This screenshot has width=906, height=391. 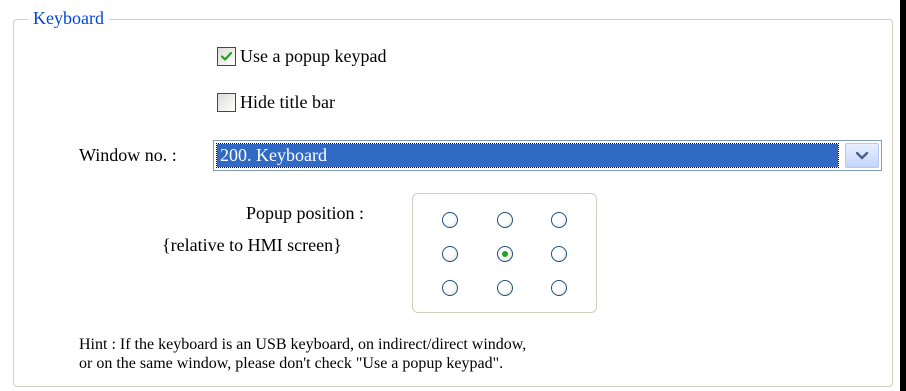 I want to click on hide-title-bar-label: Hide title bar, so click(x=287, y=102).